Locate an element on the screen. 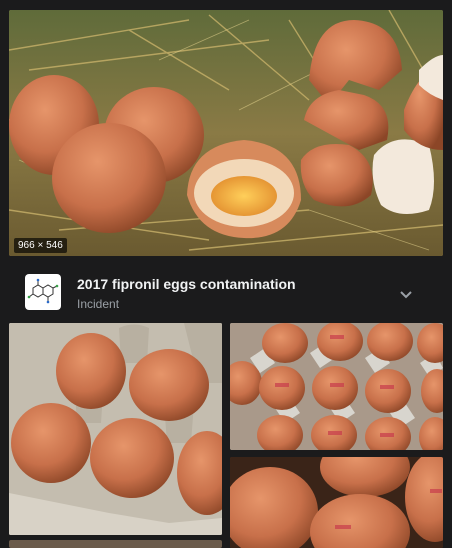 The height and width of the screenshot is (548, 452). image-result-egg-tray-stamped is located at coordinates (336, 386).